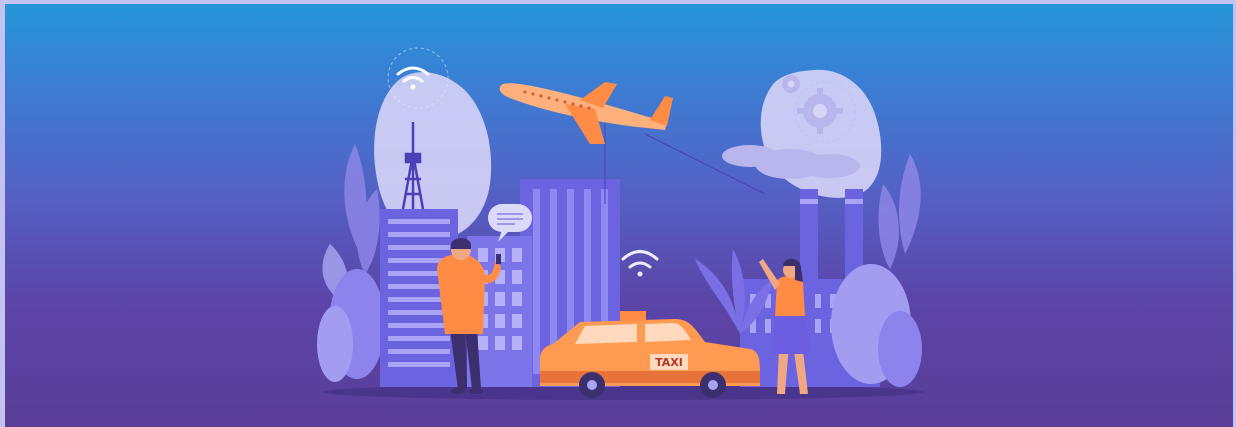 This screenshot has width=1236, height=427. I want to click on right-bushes, so click(876, 325).